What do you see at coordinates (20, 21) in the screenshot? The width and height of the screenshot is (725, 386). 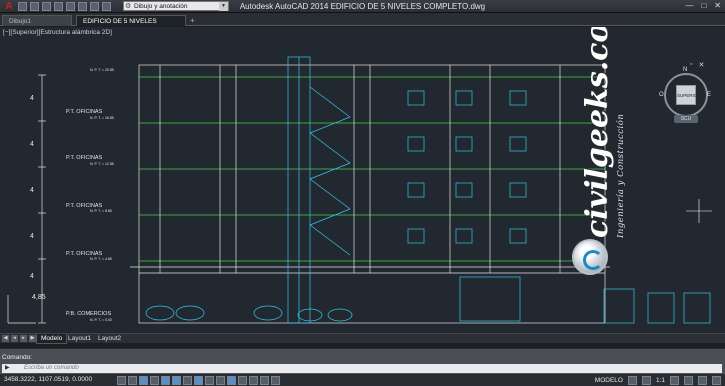 I see `tab-label: Dibujo1` at bounding box center [20, 21].